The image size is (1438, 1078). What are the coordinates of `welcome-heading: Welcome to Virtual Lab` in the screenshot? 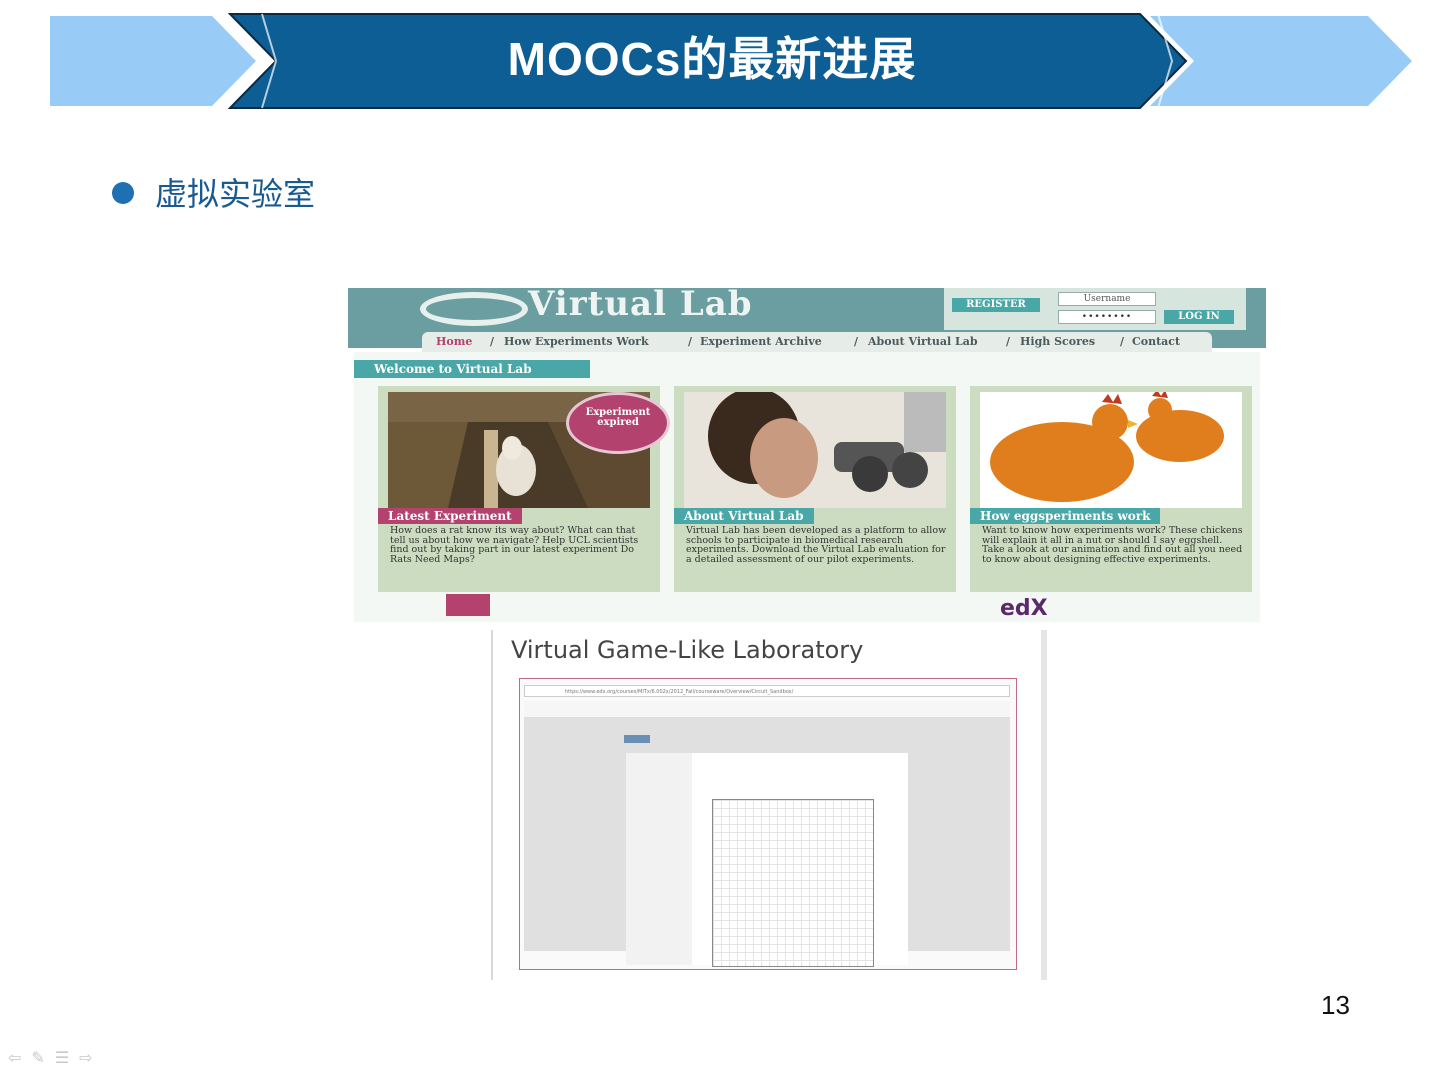 It's located at (472, 369).